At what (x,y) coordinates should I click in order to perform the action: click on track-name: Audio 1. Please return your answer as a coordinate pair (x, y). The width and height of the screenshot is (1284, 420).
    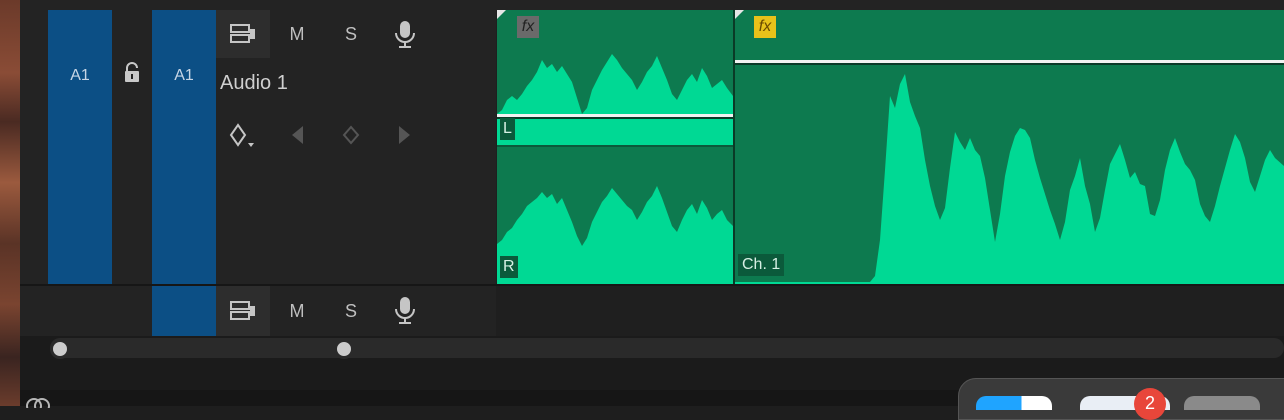
    Looking at the image, I should click on (254, 83).